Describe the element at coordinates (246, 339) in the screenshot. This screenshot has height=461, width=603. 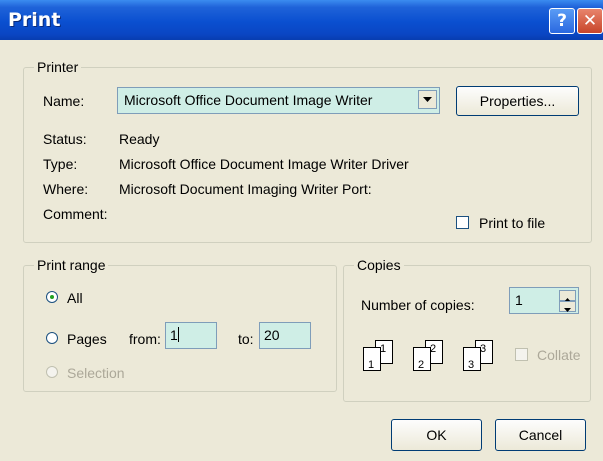
I see `to-label: to:` at that location.